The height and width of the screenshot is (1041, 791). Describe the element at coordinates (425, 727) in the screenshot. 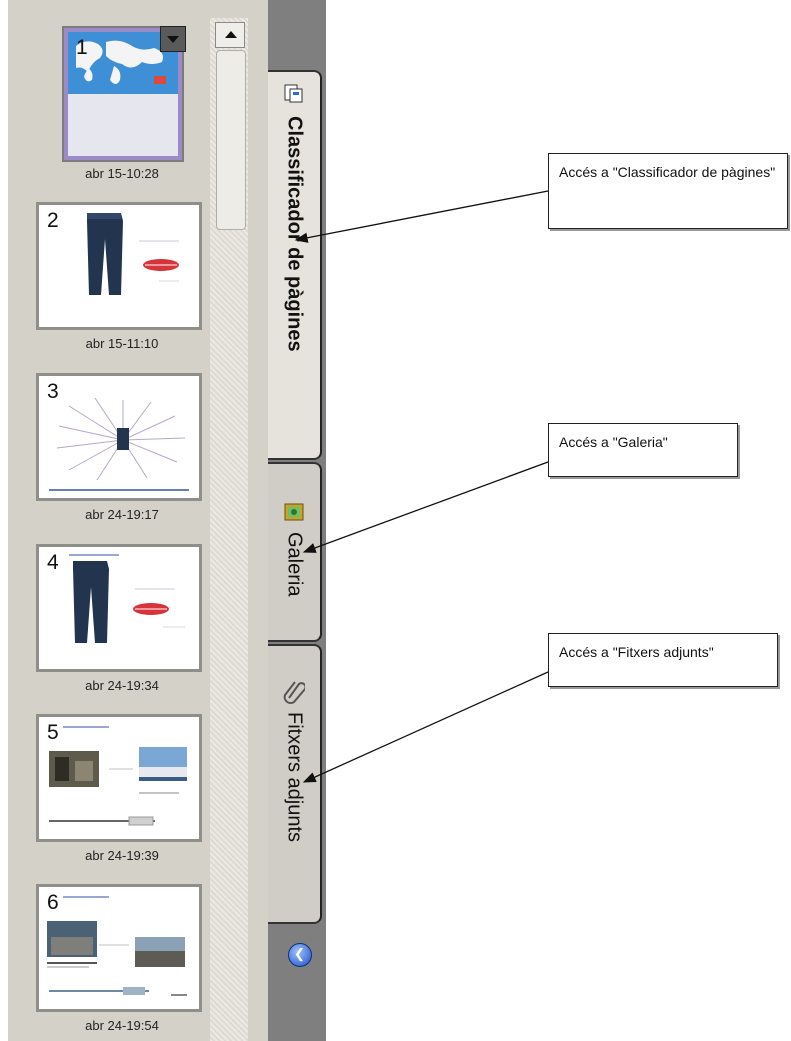

I see `arrow-to-attachments` at that location.